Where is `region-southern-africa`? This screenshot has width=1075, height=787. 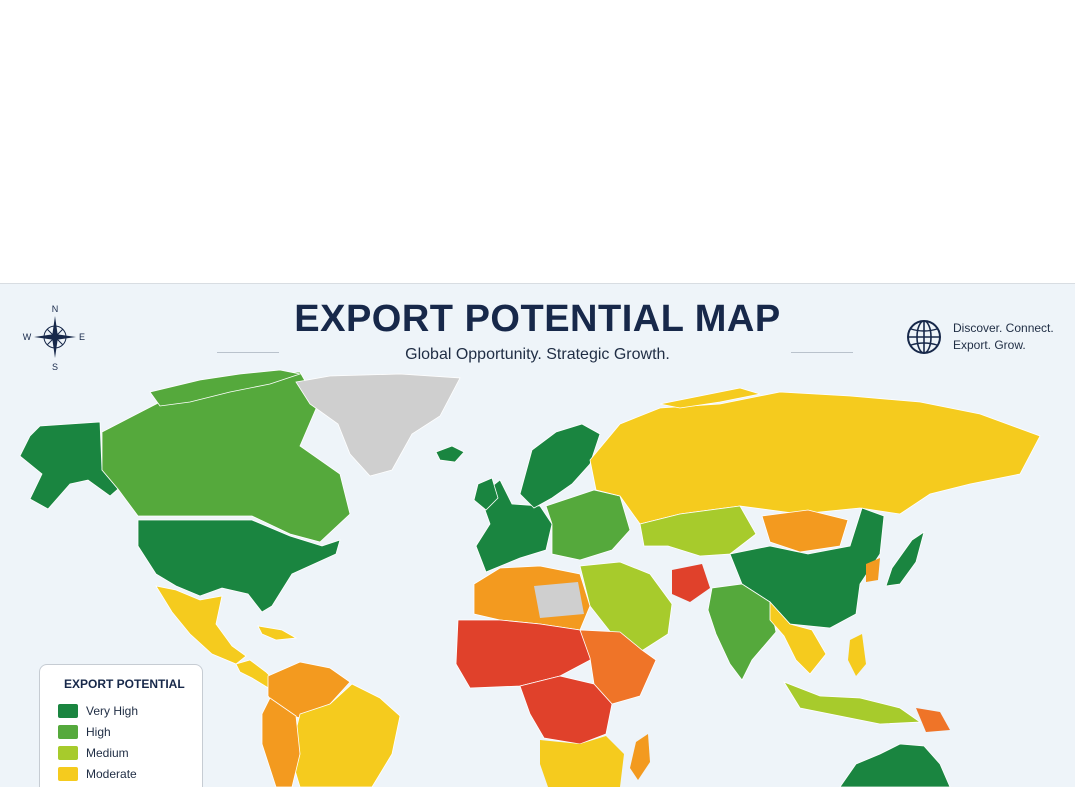
region-southern-africa is located at coordinates (582, 761).